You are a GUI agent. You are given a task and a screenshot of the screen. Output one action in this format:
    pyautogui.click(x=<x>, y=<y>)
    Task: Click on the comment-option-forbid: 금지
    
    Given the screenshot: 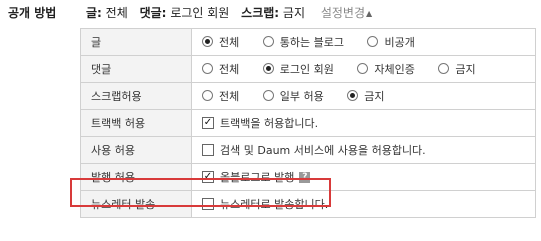 What is the action you would take?
    pyautogui.click(x=457, y=69)
    